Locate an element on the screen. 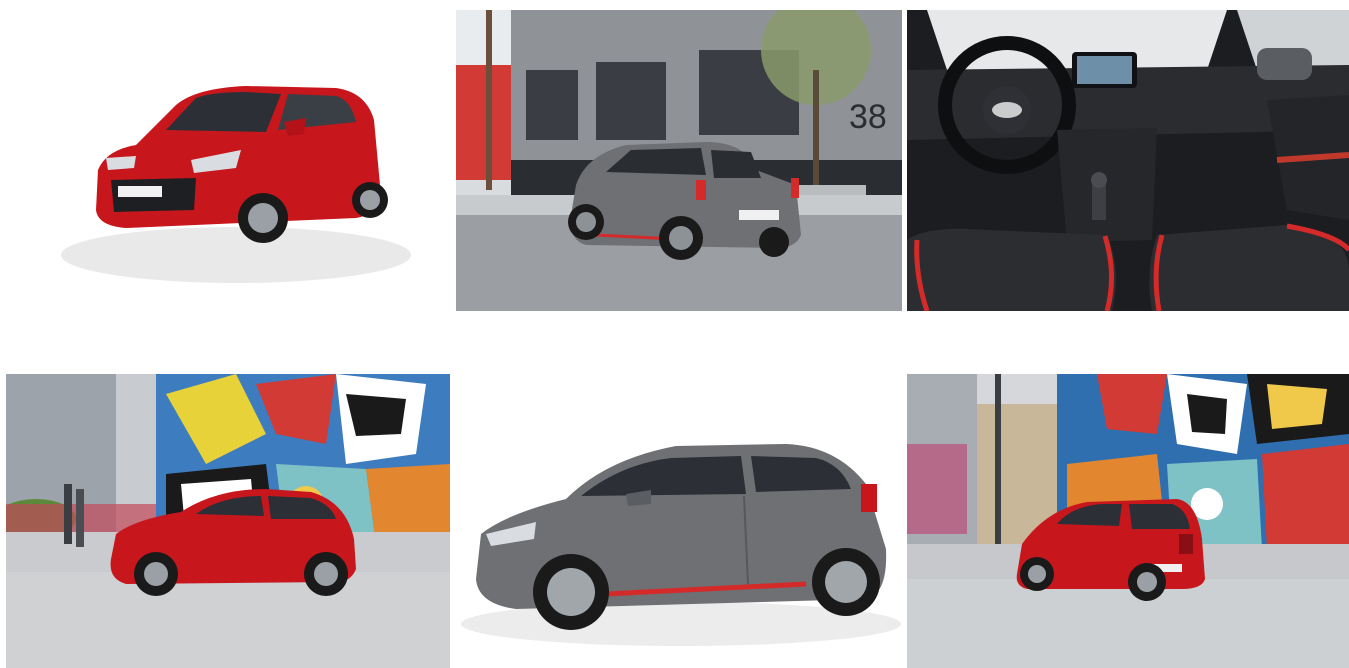 This screenshot has height=668, width=1349. red-car-front-image is located at coordinates (228, 160).